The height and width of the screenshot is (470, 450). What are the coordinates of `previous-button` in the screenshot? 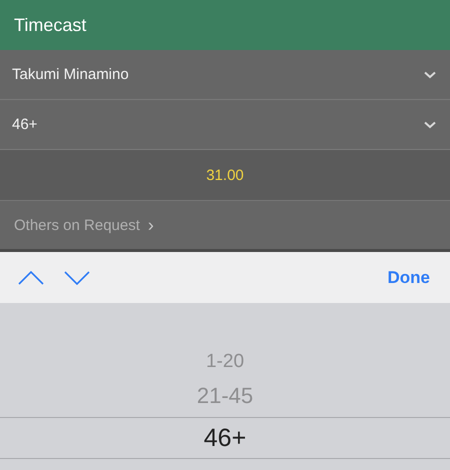 It's located at (31, 277).